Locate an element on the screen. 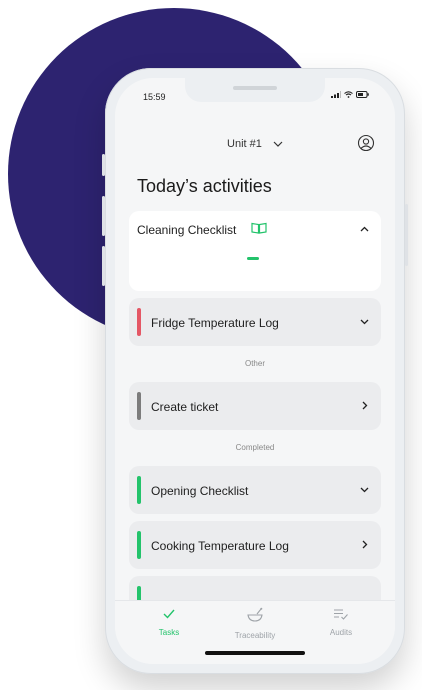 This screenshot has width=422, height=690. mute-switch is located at coordinates (103, 165).